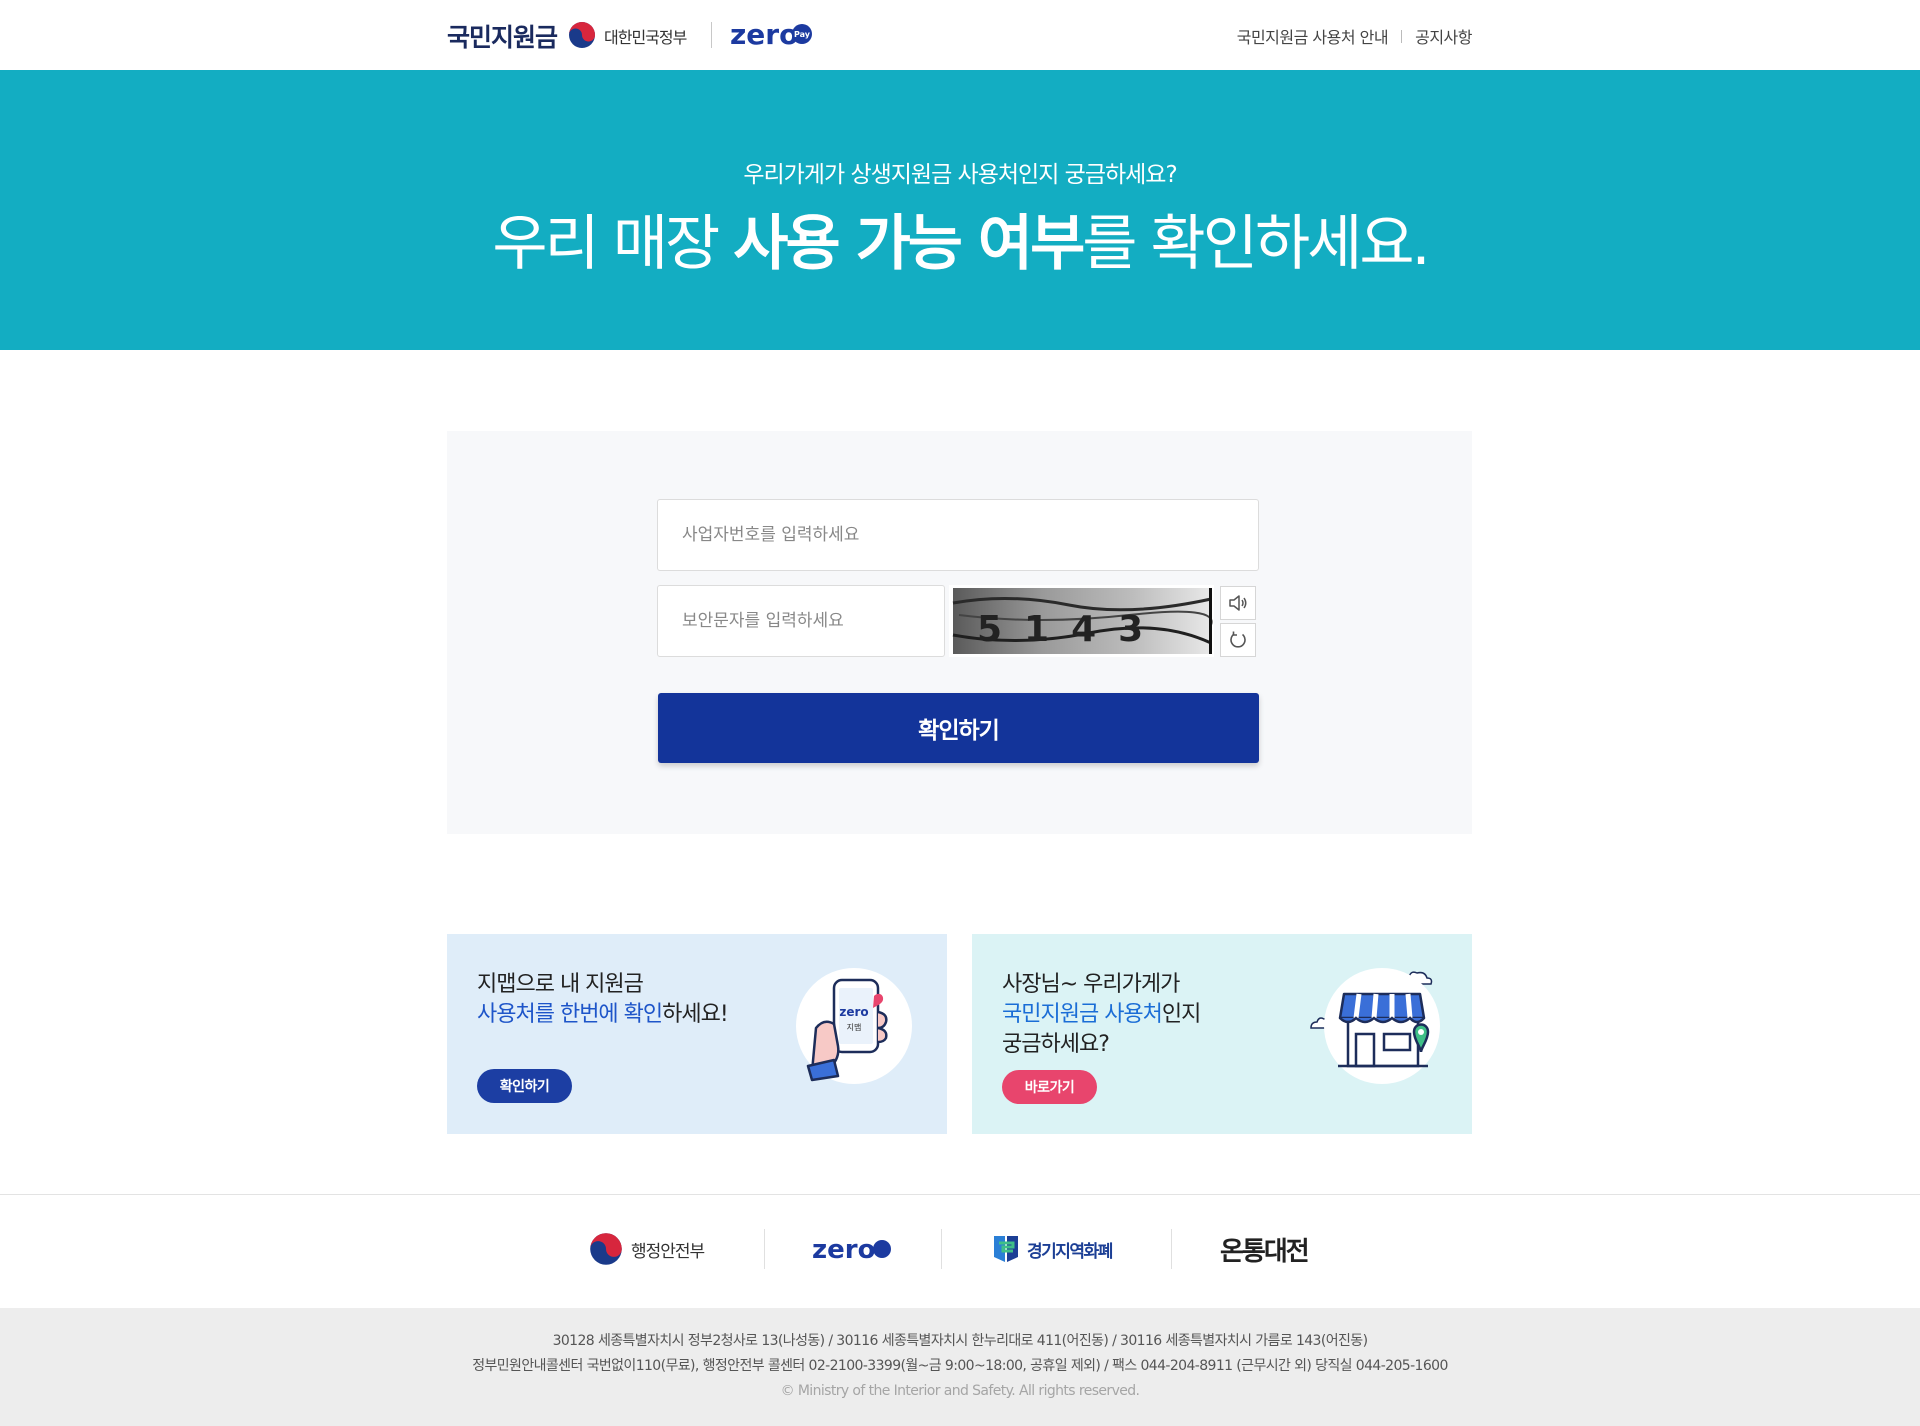 The height and width of the screenshot is (1426, 1920). I want to click on hero-title: 우리 매장 사용 가능 여부를 확인하세요., so click(960, 238).